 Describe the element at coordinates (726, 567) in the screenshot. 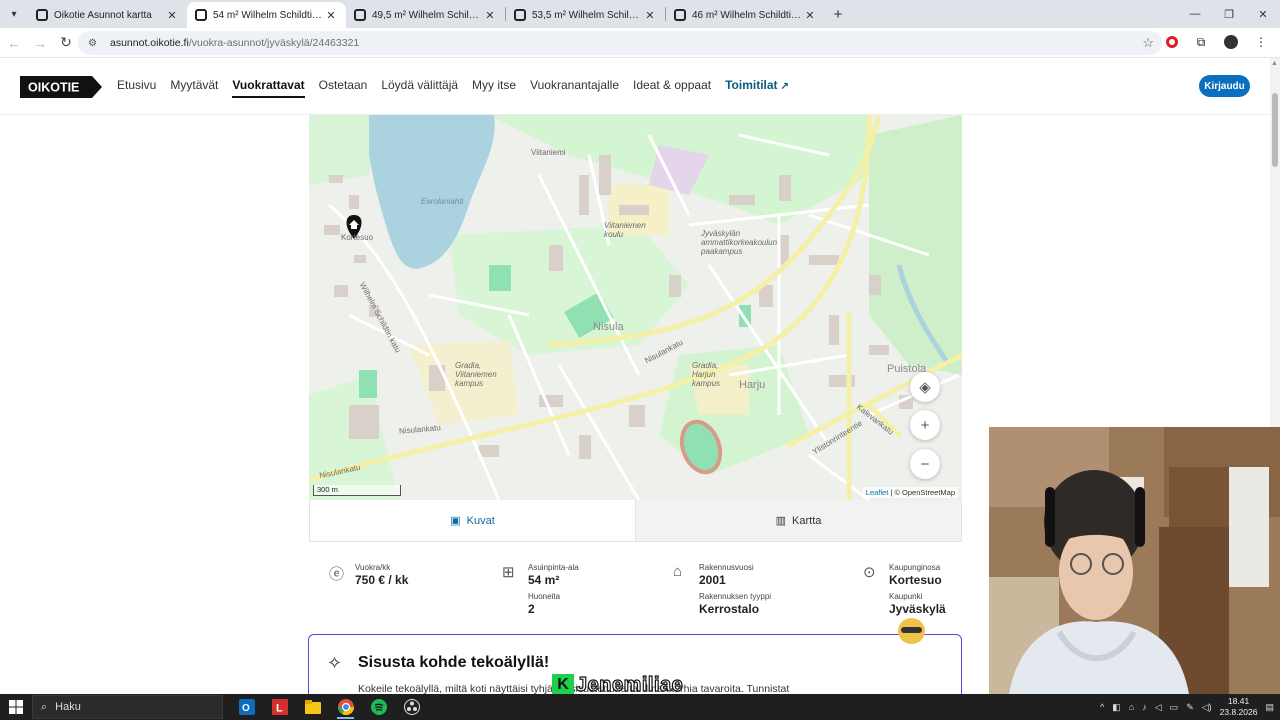

I see `fact-year-label: Rakennusvuosi` at that location.